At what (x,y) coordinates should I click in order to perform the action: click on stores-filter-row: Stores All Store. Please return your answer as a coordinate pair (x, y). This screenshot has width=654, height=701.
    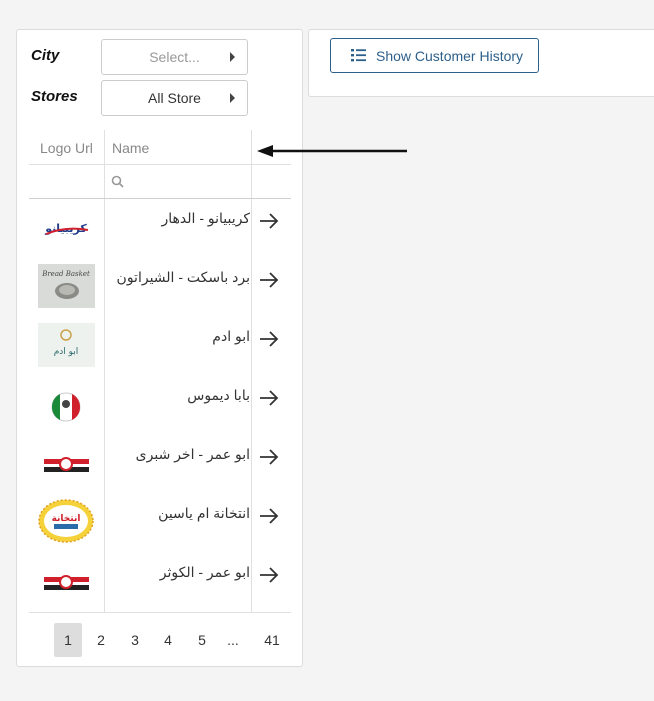
    Looking at the image, I should click on (159, 98).